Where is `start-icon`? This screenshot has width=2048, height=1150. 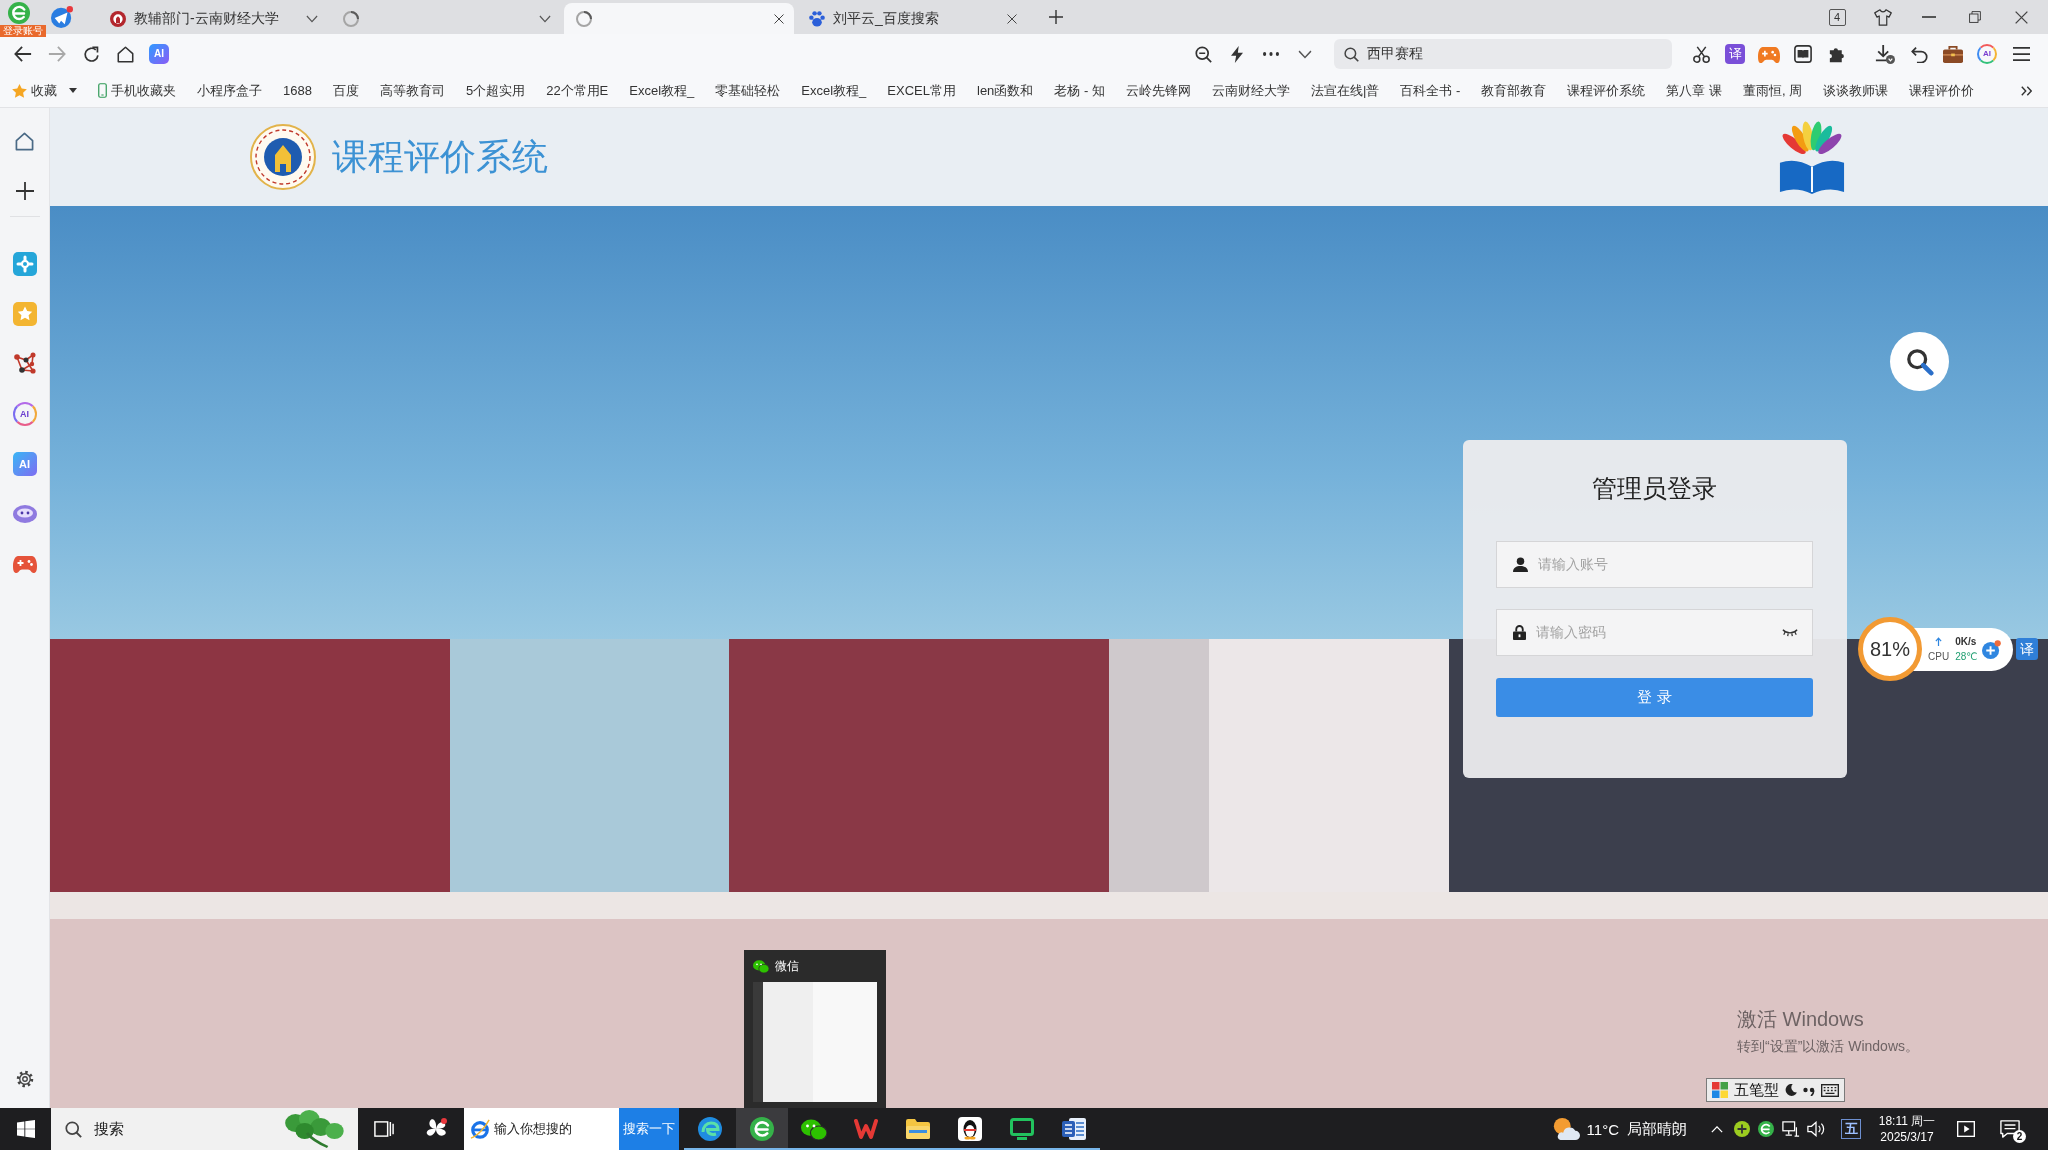 start-icon is located at coordinates (25, 1129).